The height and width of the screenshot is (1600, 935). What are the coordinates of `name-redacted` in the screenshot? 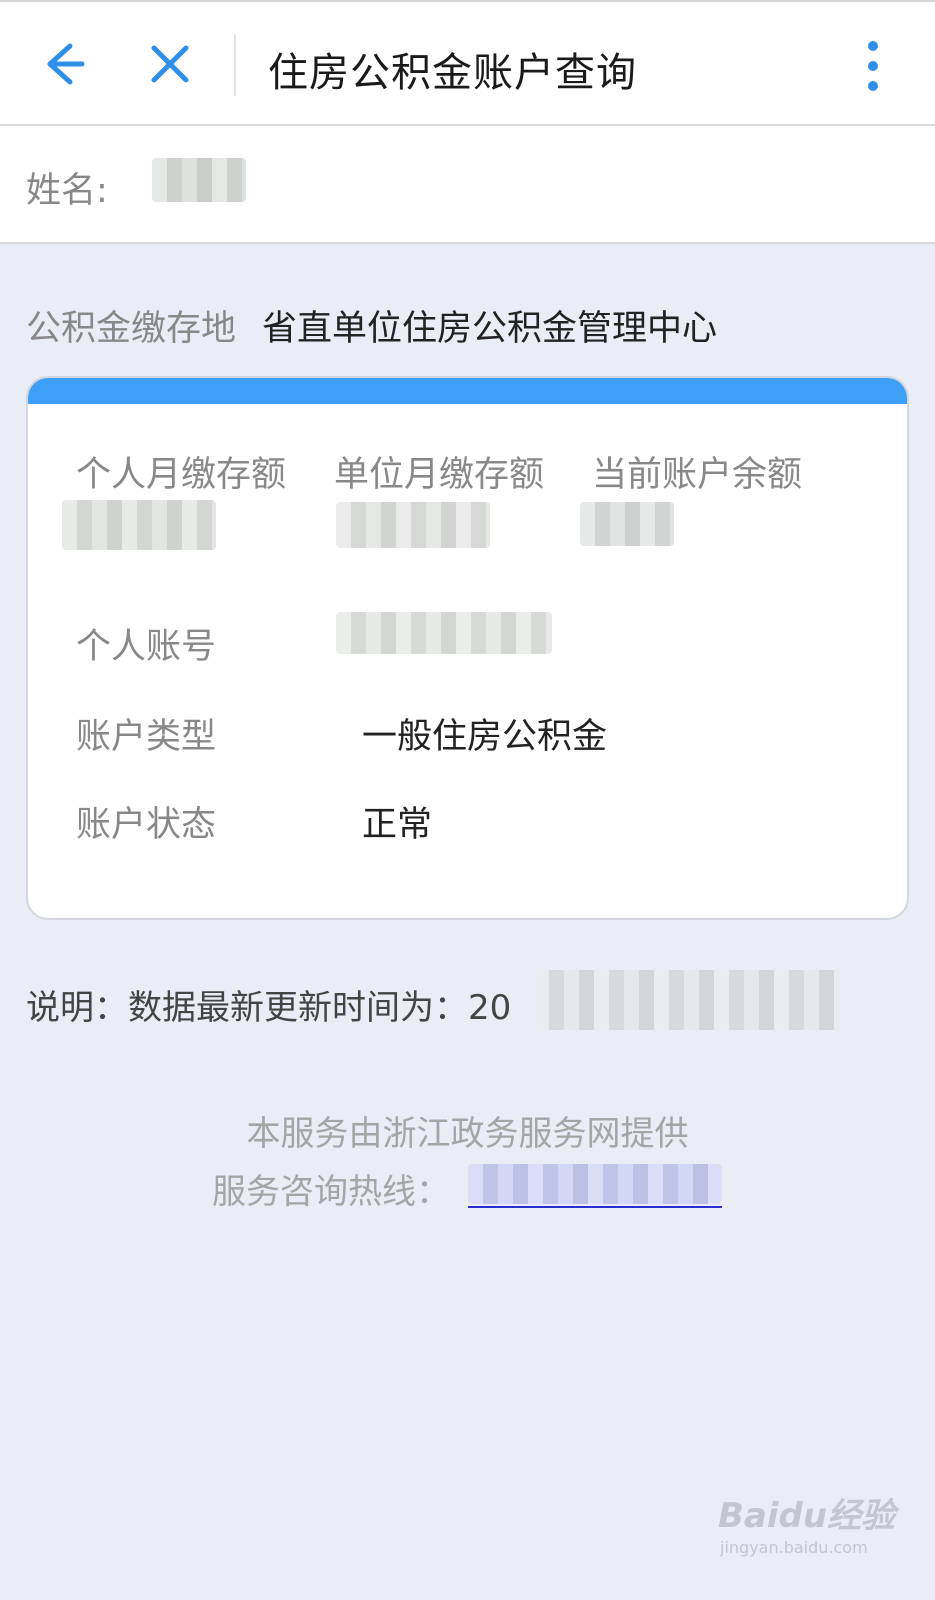 It's located at (199, 180).